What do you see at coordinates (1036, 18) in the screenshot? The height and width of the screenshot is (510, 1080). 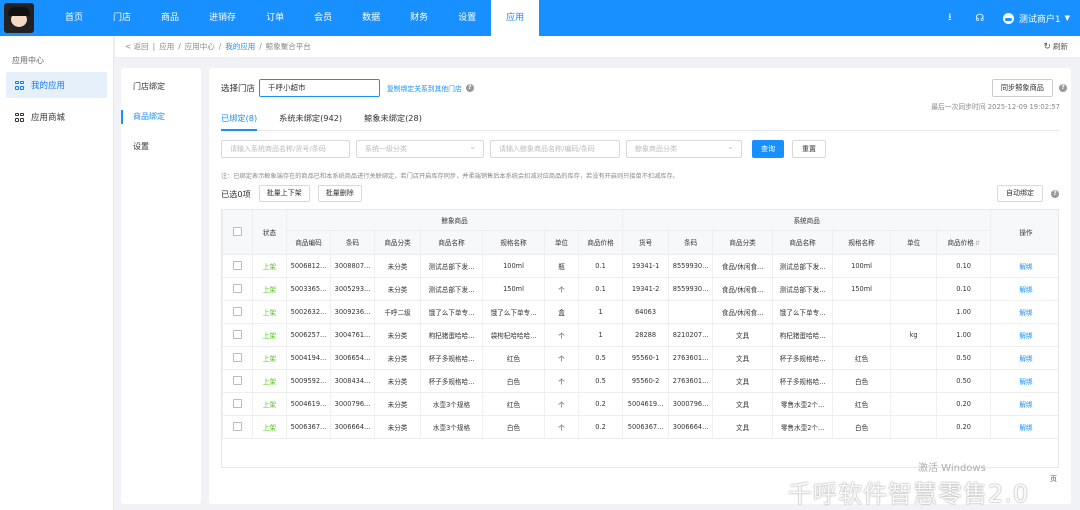 I see `merchant-menu: 测试商户1 ▼` at bounding box center [1036, 18].